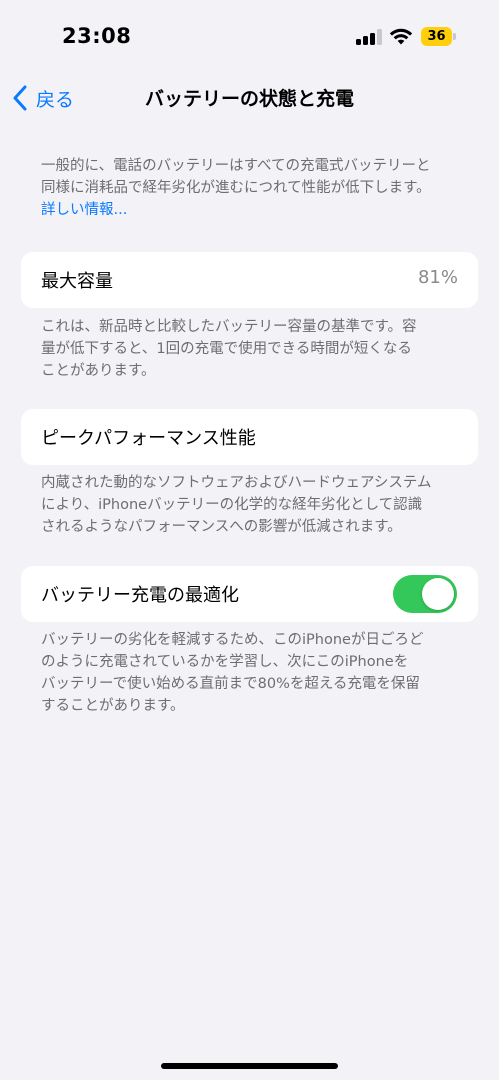 The width and height of the screenshot is (499, 1080). I want to click on page-title: バッテリーの状態と充電, so click(249, 99).